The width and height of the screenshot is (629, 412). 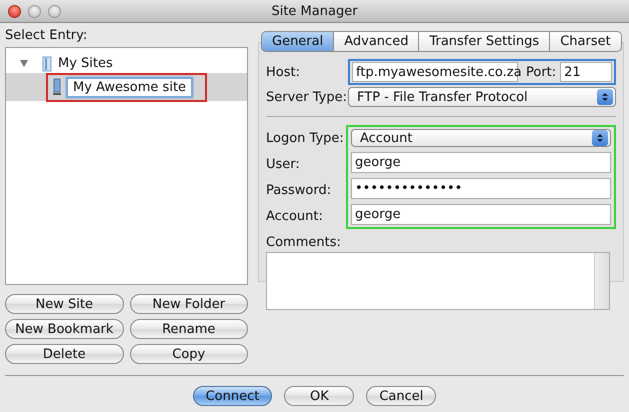 I want to click on port-label: Port:, so click(x=541, y=72).